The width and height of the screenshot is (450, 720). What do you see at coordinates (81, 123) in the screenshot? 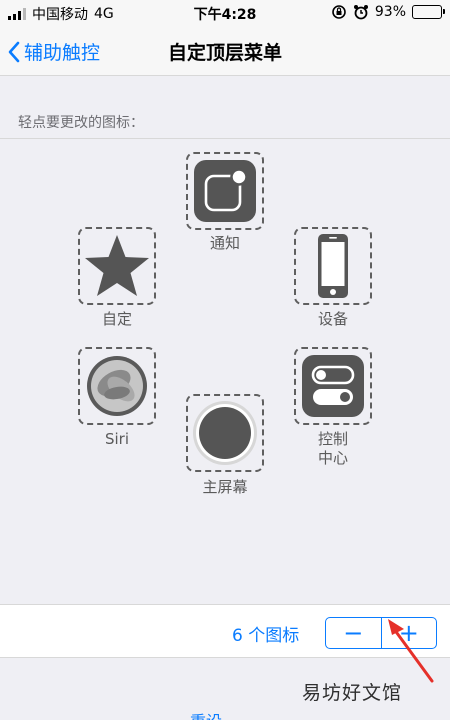
I see `section-label: 轻点要更改的图标：` at bounding box center [81, 123].